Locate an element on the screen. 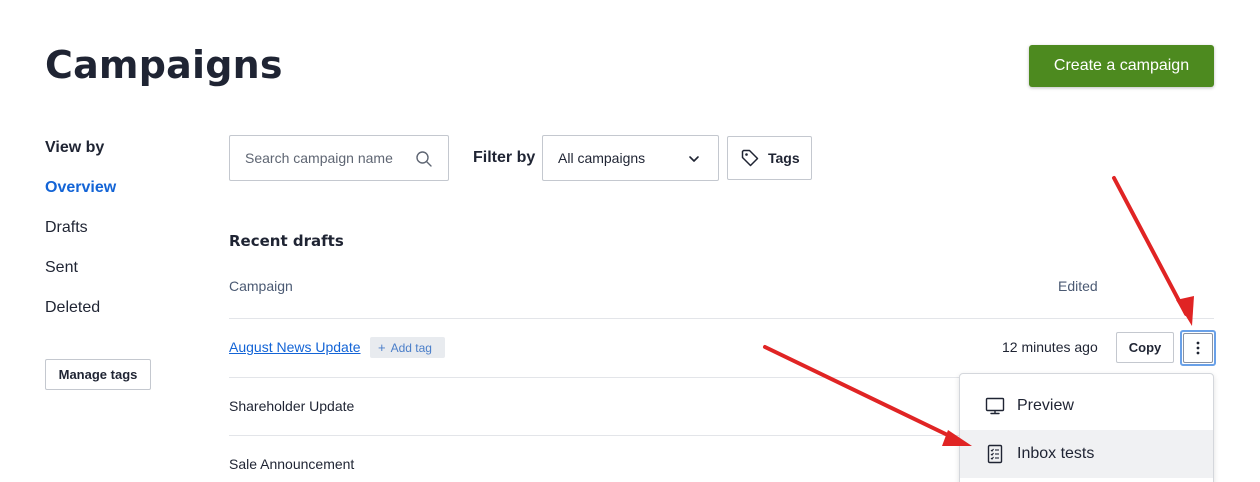 The width and height of the screenshot is (1260, 482). more-actions-menu: Preview Inbox tests is located at coordinates (1086, 427).